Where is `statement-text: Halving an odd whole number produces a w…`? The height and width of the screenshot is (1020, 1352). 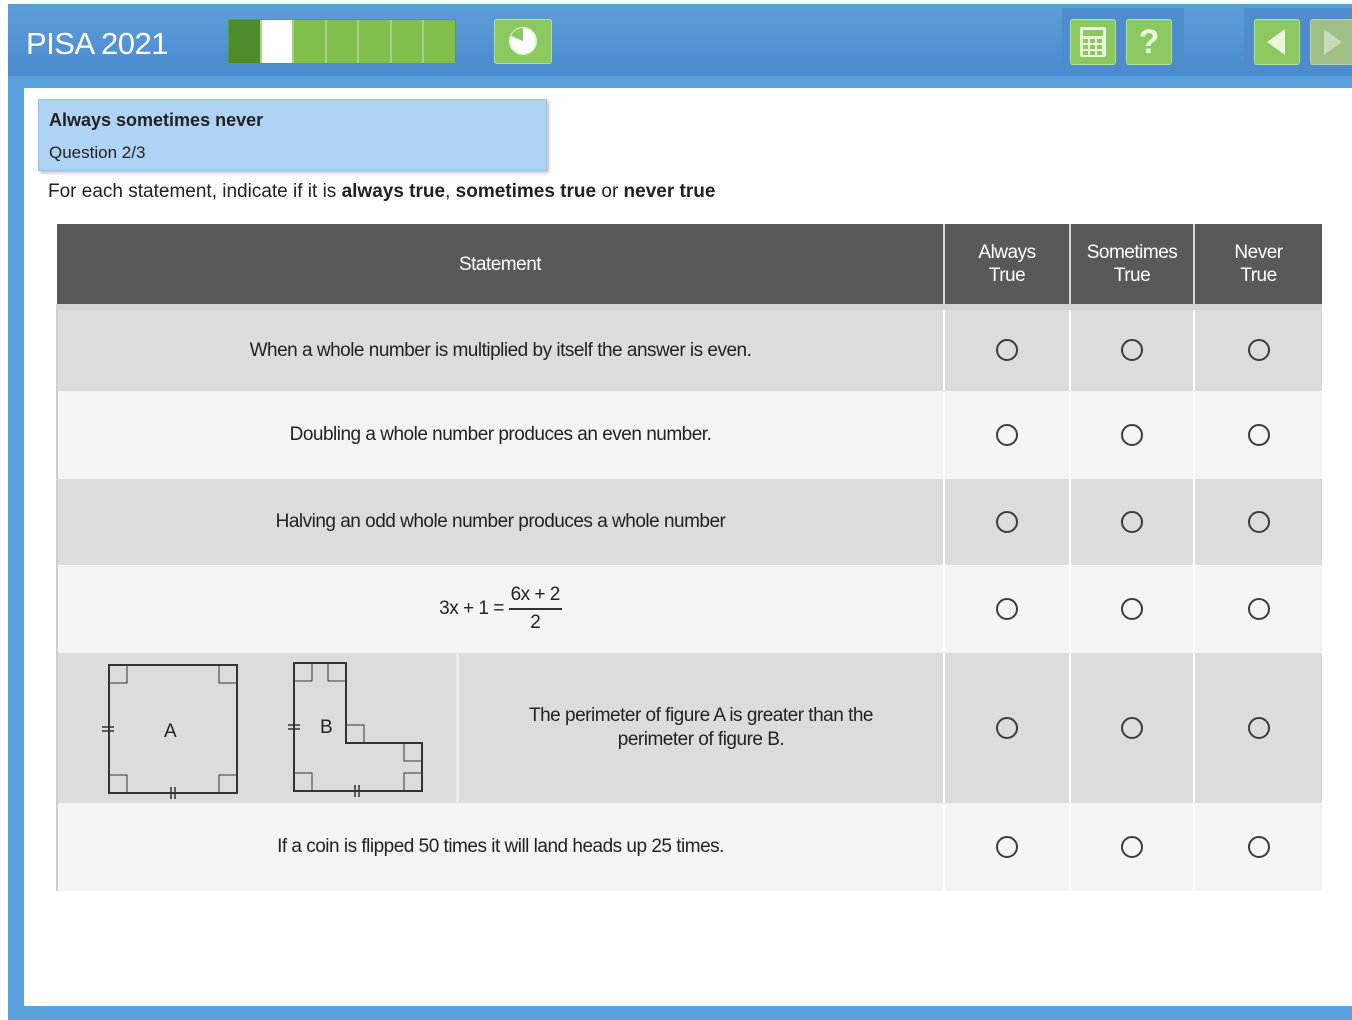 statement-text: Halving an odd whole number produces a w… is located at coordinates (500, 522).